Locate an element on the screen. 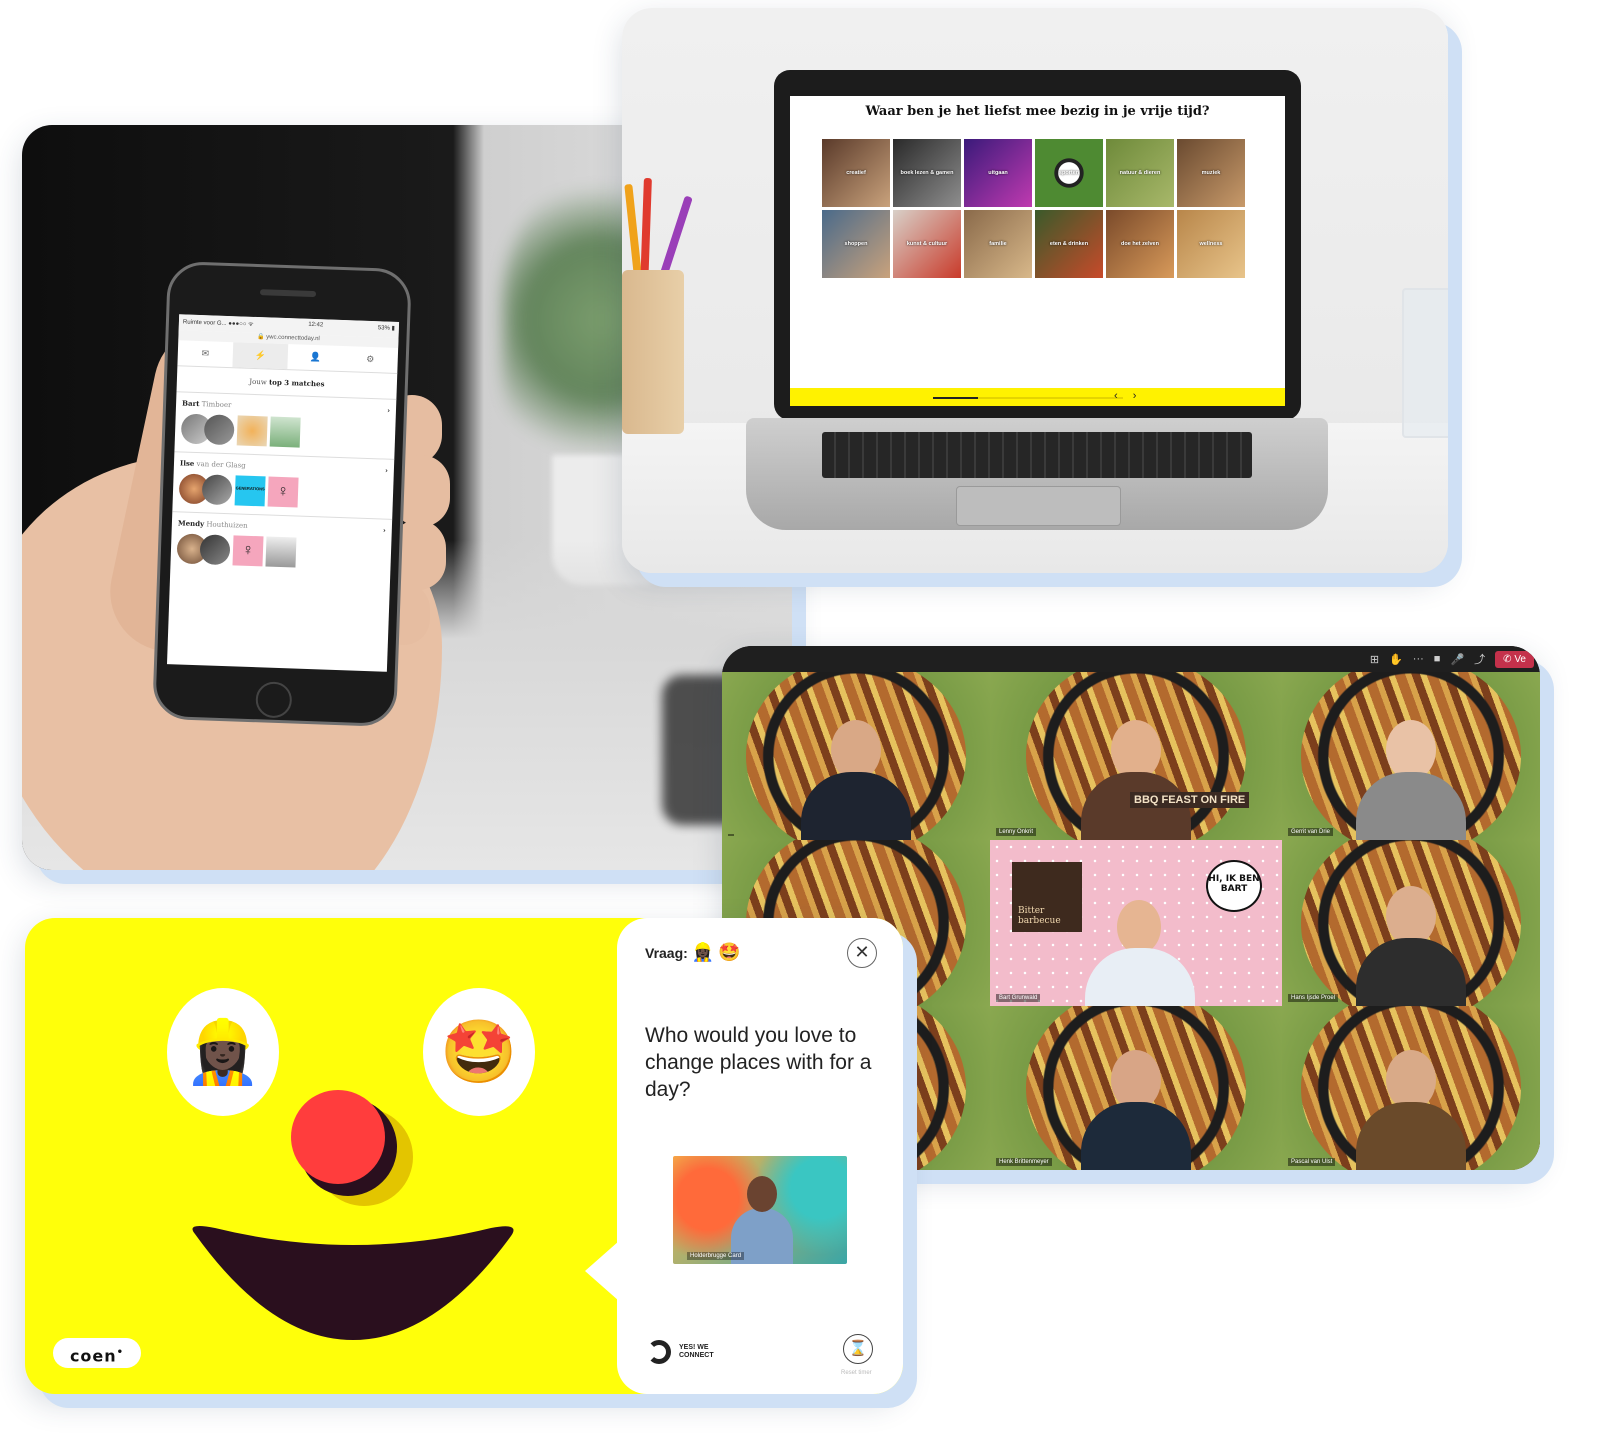 The width and height of the screenshot is (1619, 1436). interest-tile: creatief is located at coordinates (856, 173).